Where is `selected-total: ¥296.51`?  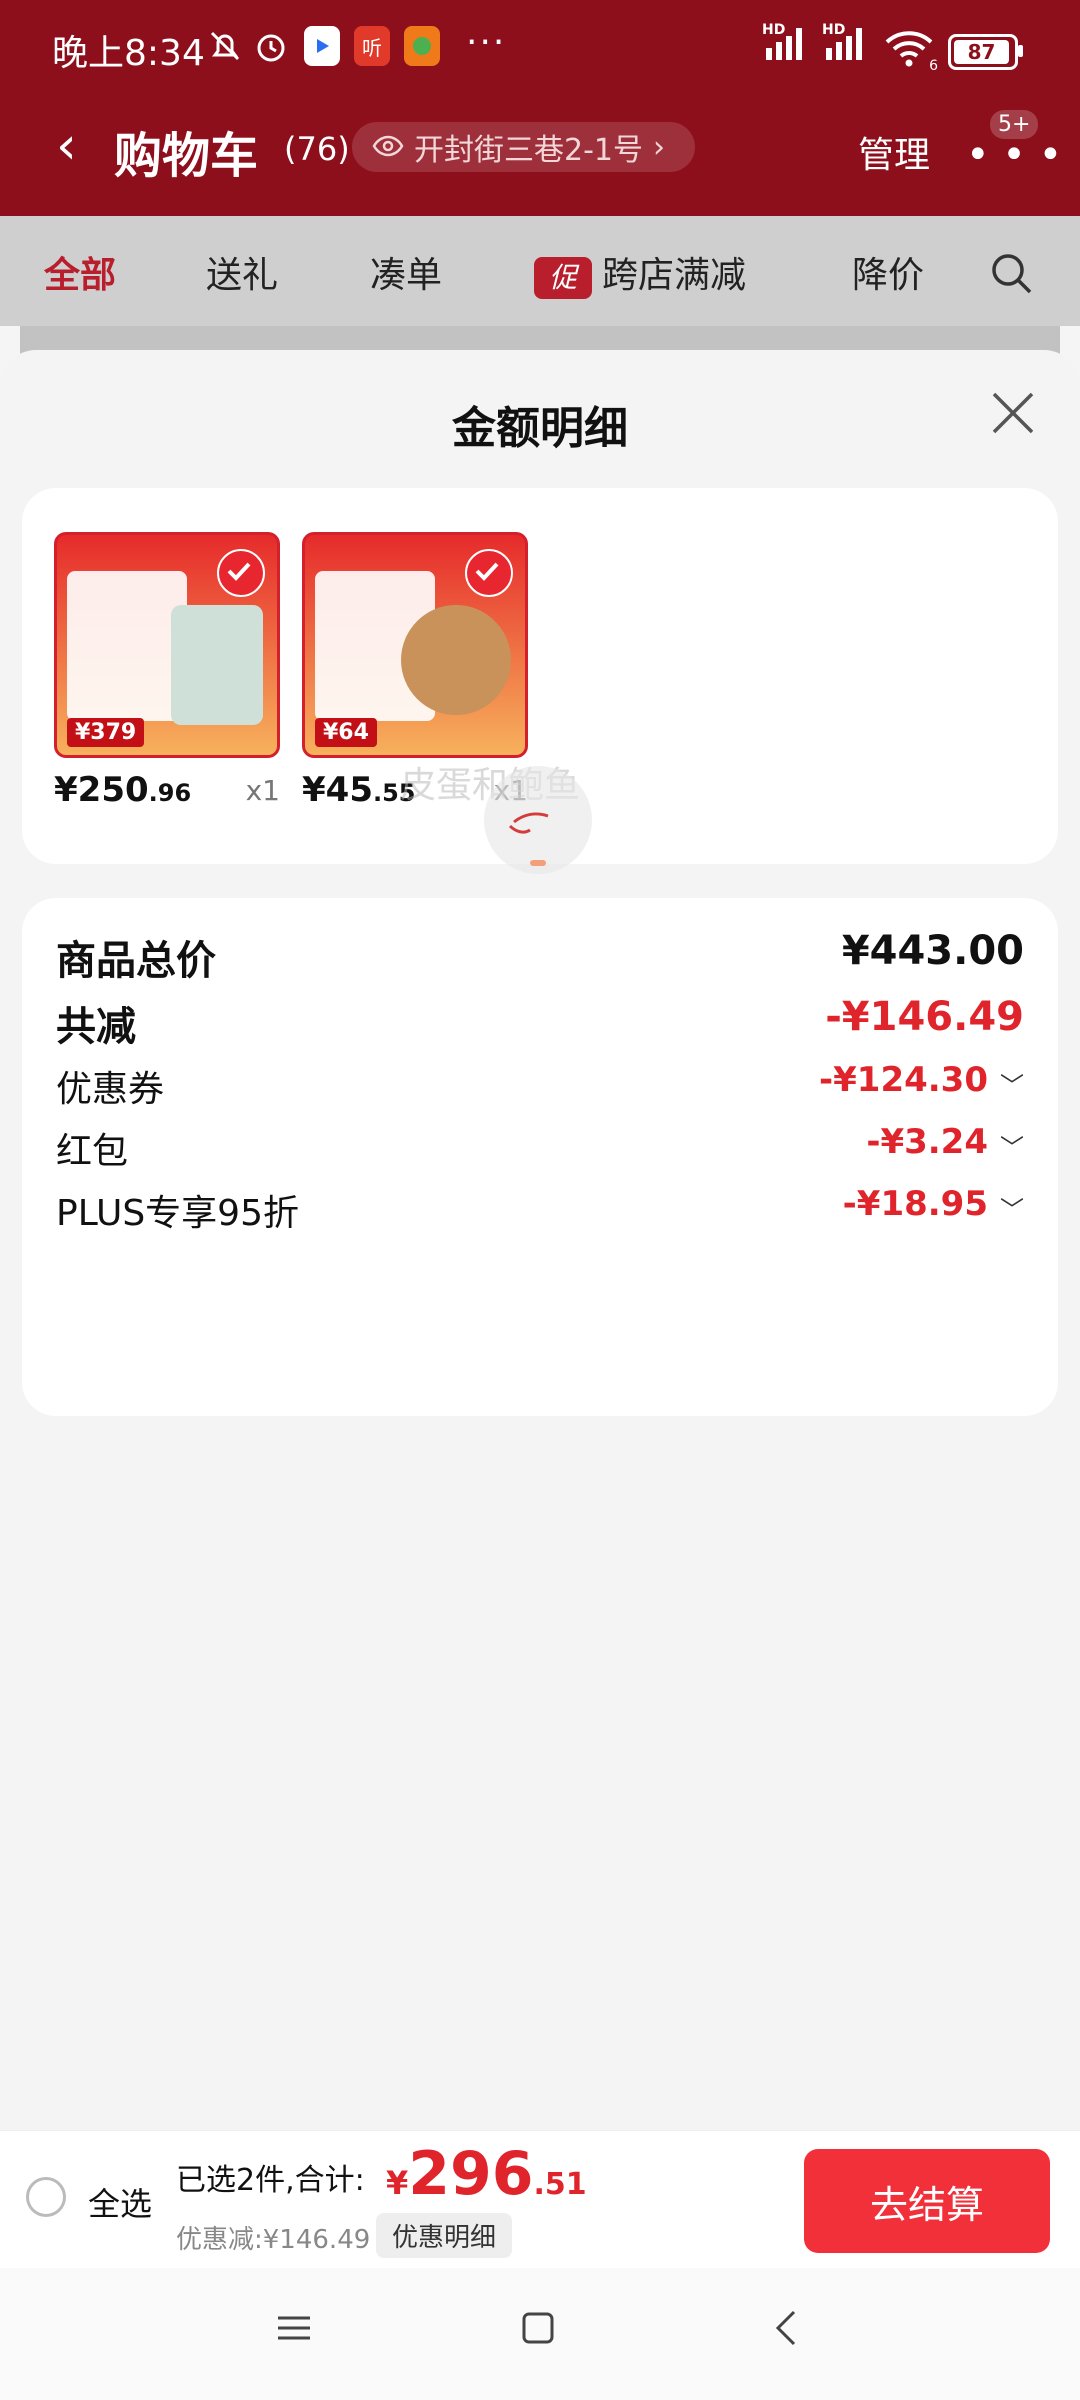 selected-total: ¥296.51 is located at coordinates (486, 2174).